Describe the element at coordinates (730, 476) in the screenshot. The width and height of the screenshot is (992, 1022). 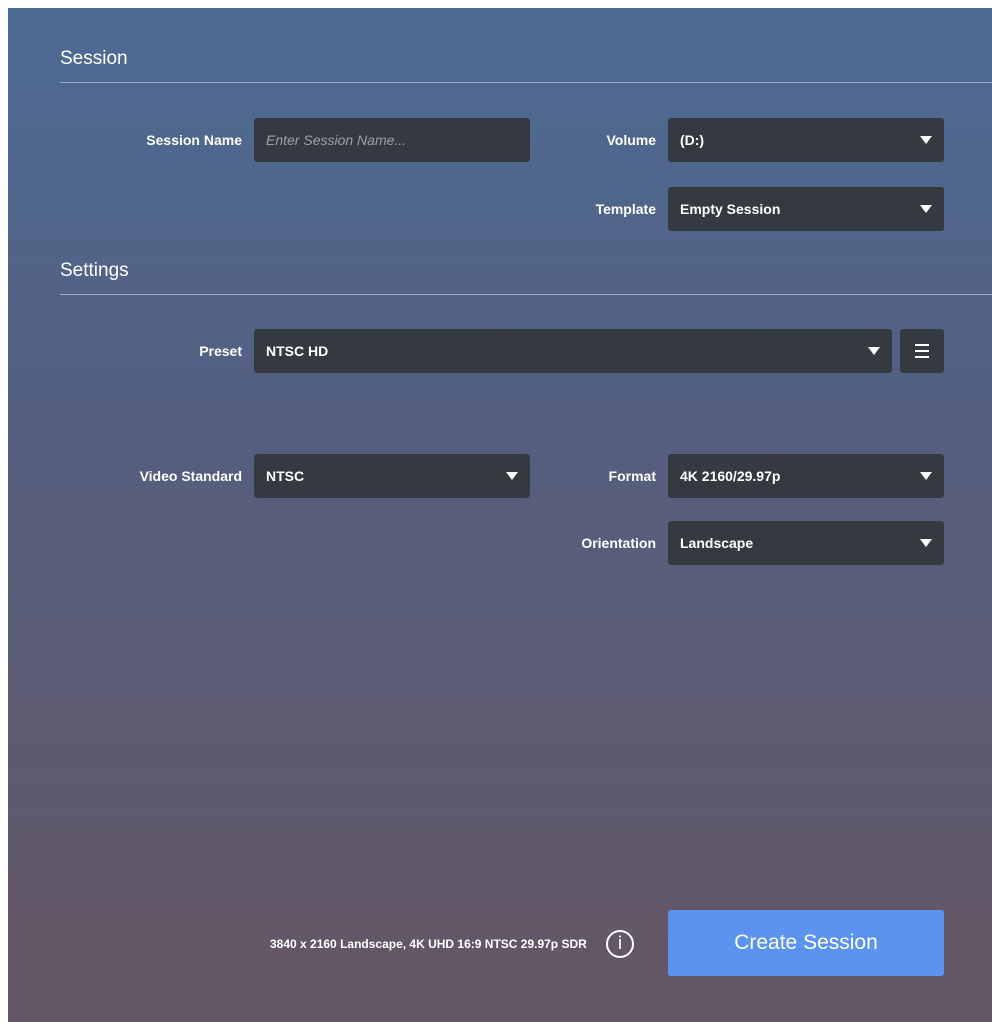
I see `format-value: 4K 2160/29.97p` at that location.